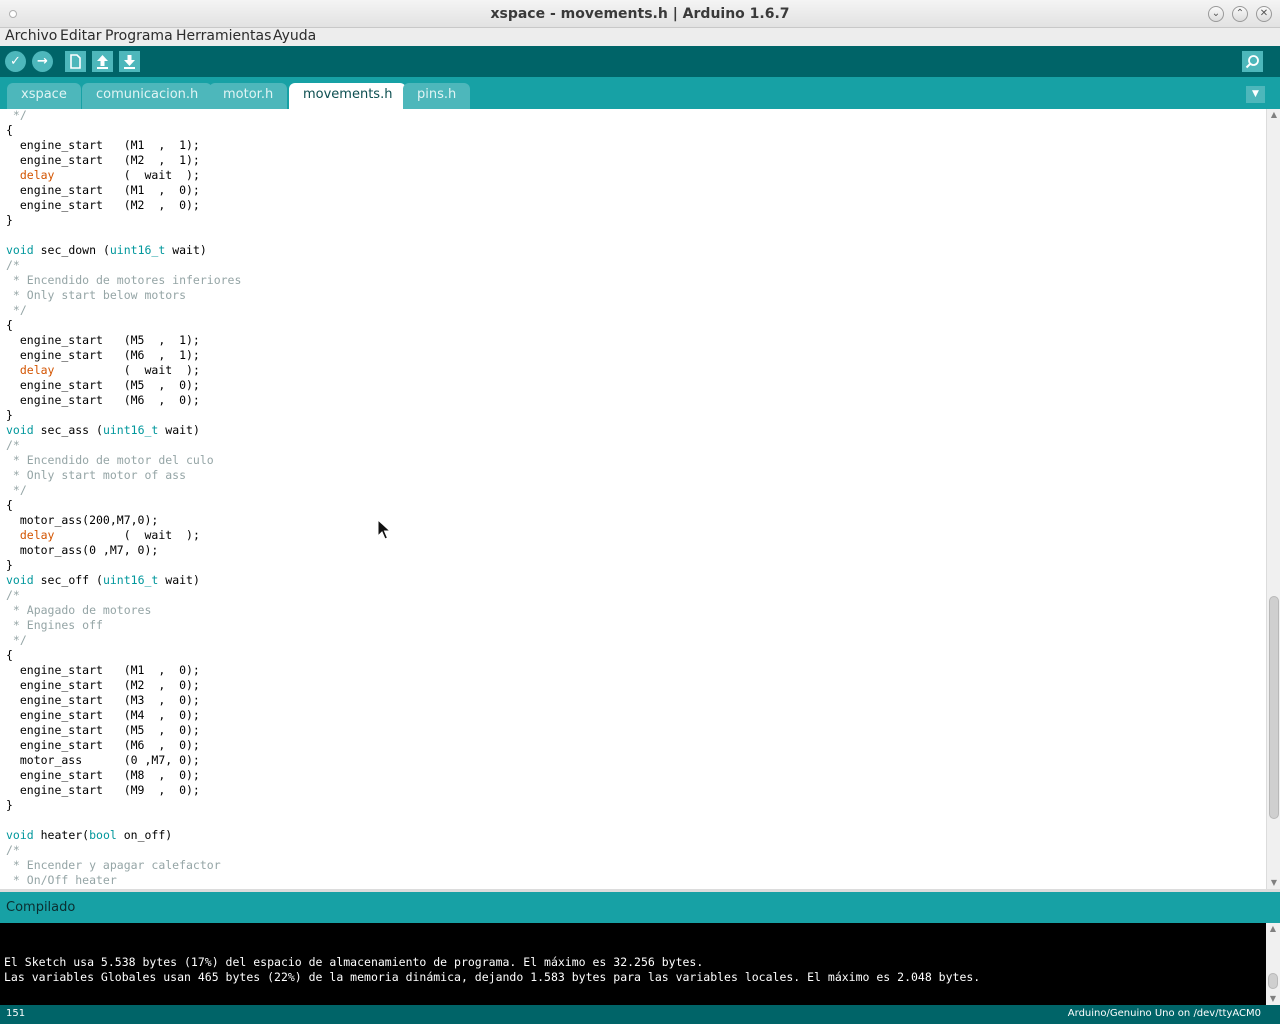 This screenshot has width=1280, height=1024. Describe the element at coordinates (1273, 883) in the screenshot. I see `scroll-down-icon: ▼` at that location.